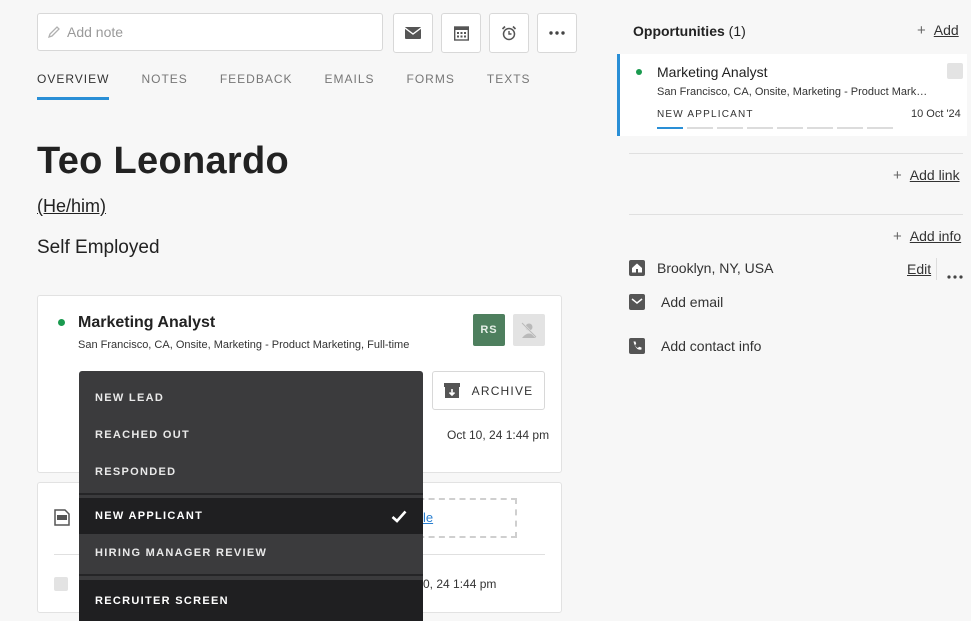 This screenshot has width=971, height=621. I want to click on add-opportunity-button: + Add, so click(938, 30).